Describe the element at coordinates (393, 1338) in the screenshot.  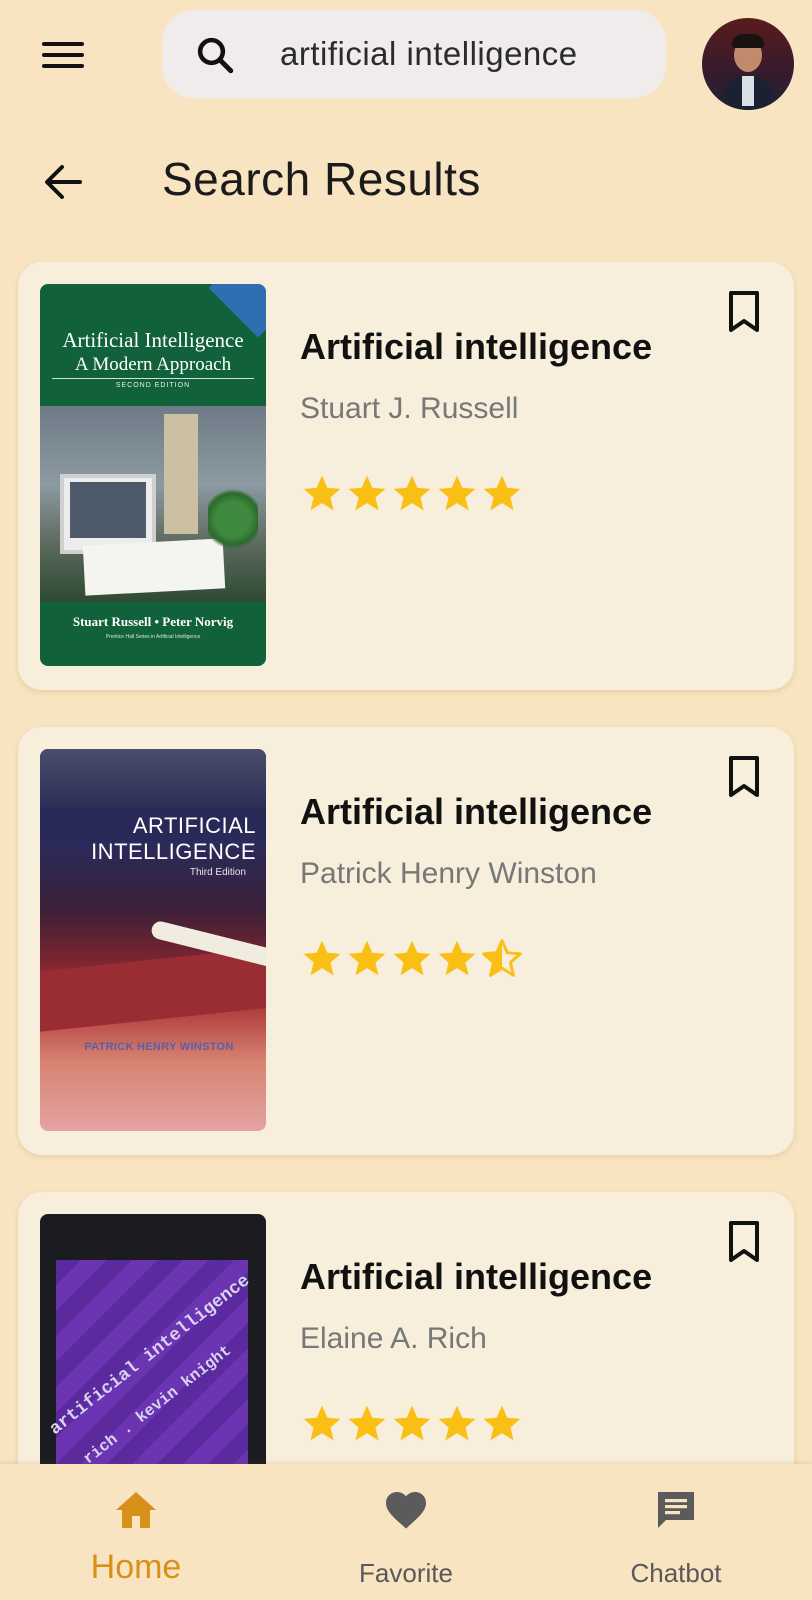
I see `book-author: Elaine A. Rich` at that location.